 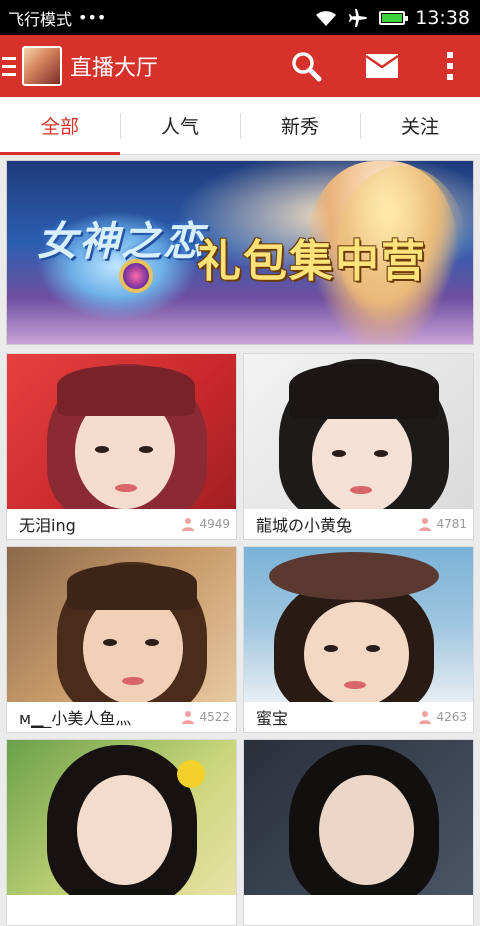 I want to click on room-card: 蜜宝 4263, so click(x=358, y=639).